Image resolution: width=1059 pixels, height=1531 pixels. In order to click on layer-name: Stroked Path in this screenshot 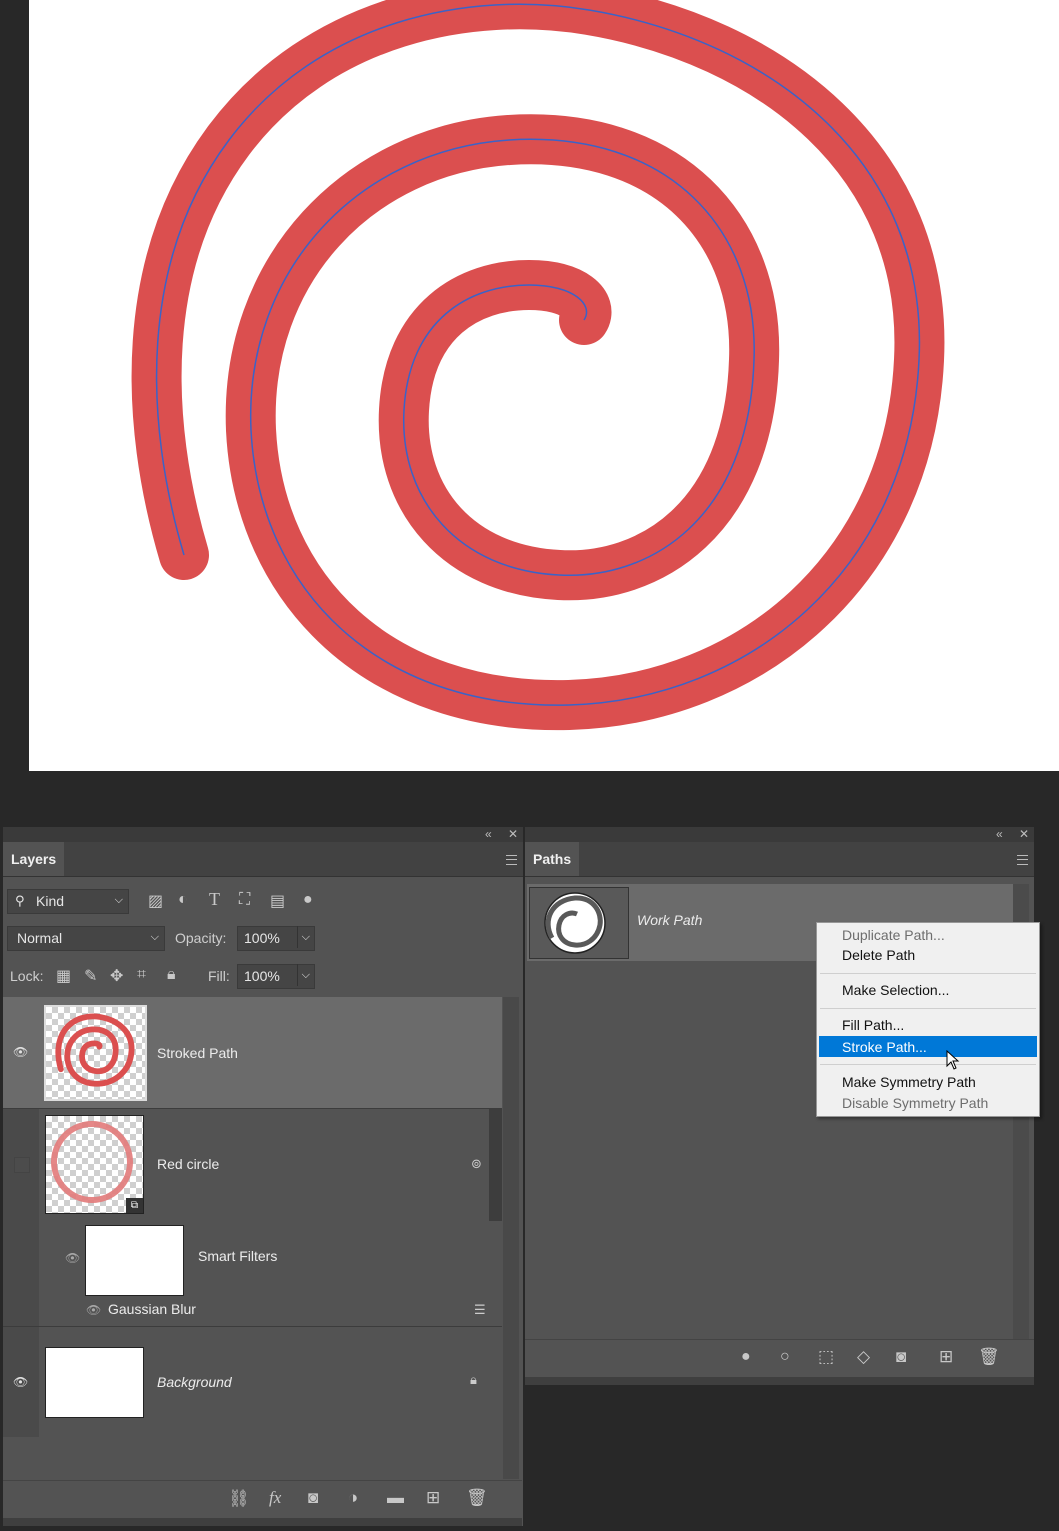, I will do `click(197, 1053)`.